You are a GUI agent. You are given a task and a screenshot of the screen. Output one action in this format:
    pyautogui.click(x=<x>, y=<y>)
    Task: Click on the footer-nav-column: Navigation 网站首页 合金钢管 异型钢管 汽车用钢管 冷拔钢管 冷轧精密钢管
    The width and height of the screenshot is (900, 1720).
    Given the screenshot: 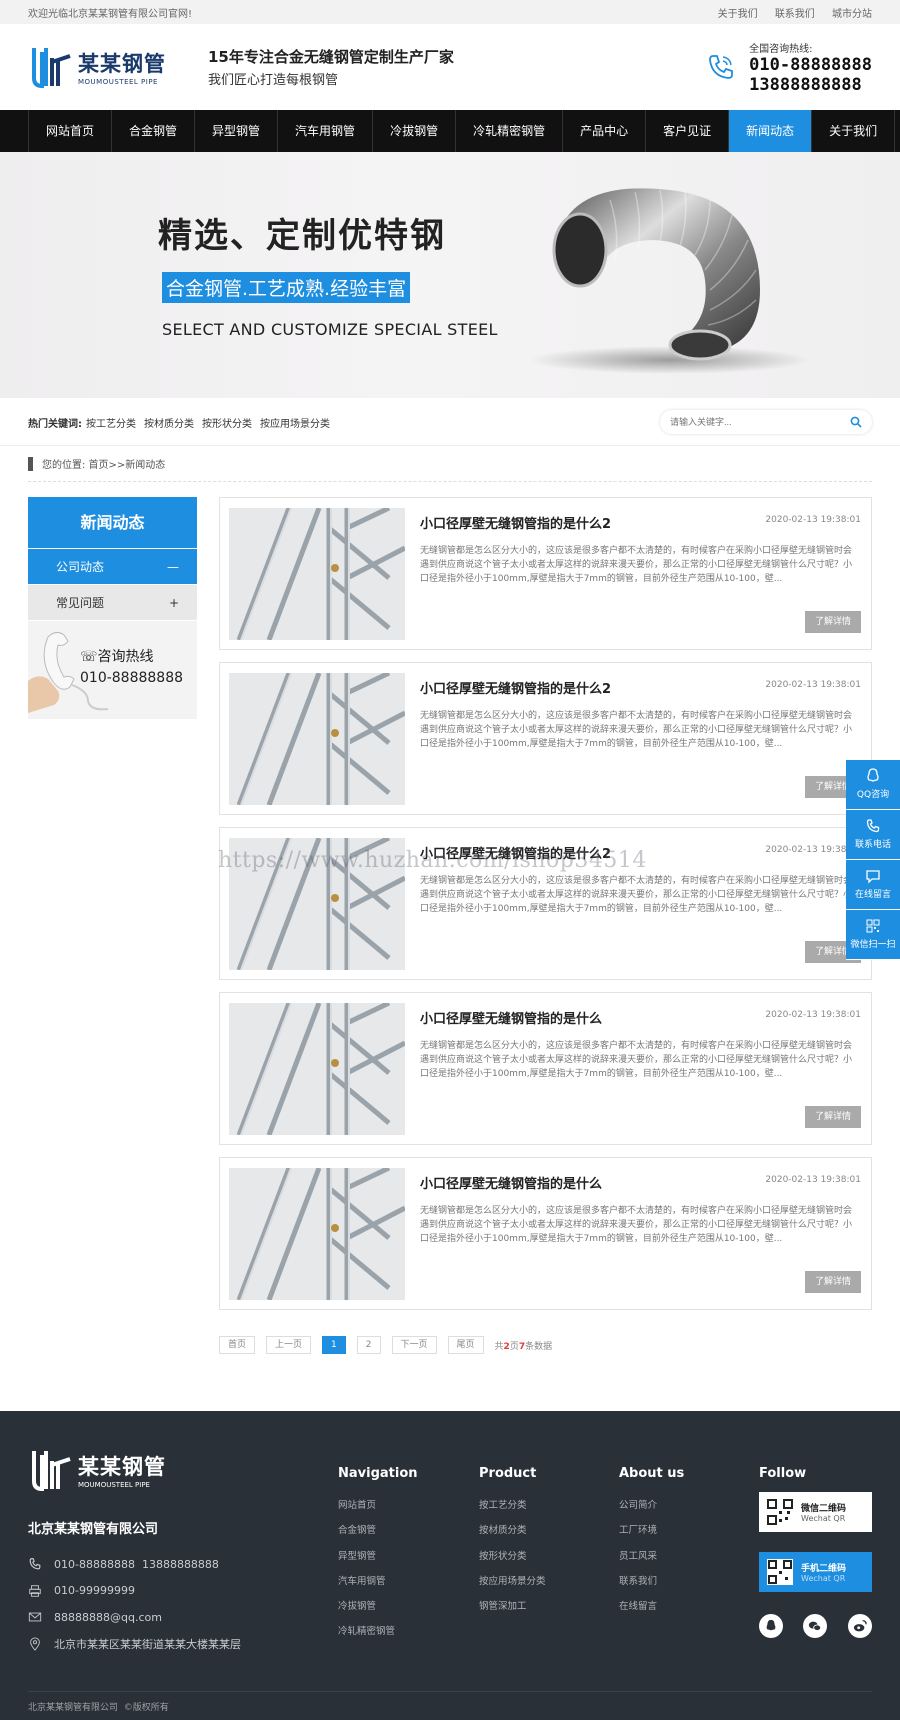 What is the action you would take?
    pyautogui.click(x=378, y=1555)
    